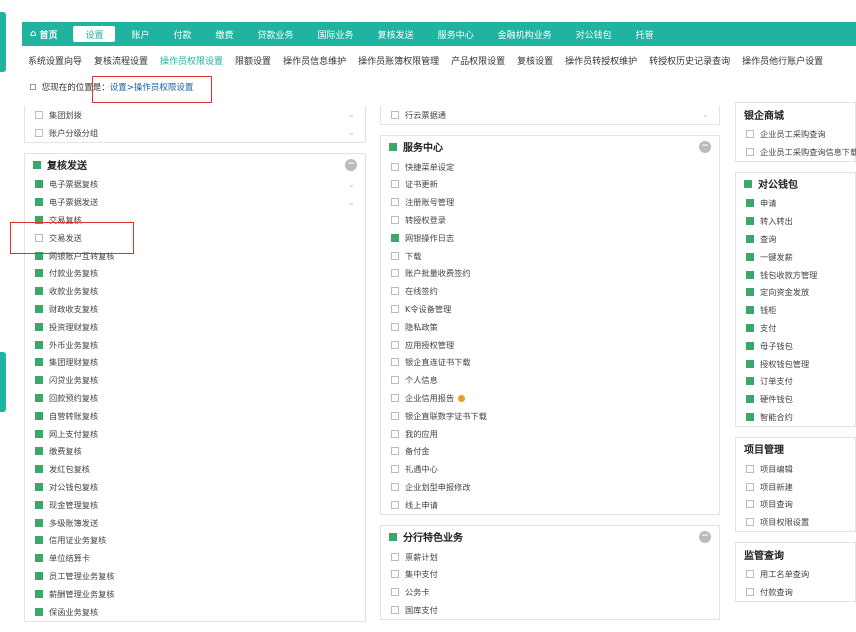 This screenshot has height=632, width=856. What do you see at coordinates (550, 487) in the screenshot?
I see `permission-row: 企业划型申报修改` at bounding box center [550, 487].